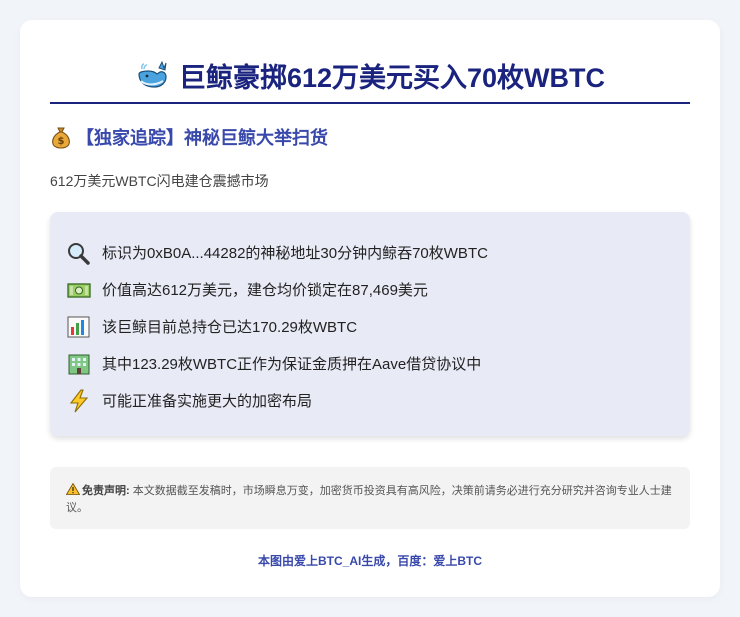 The width and height of the screenshot is (740, 617). What do you see at coordinates (295, 253) in the screenshot?
I see `point-text: 标识为0xB0A...44282的神秘地址30分钟内鲸吞70枚WBTC` at bounding box center [295, 253].